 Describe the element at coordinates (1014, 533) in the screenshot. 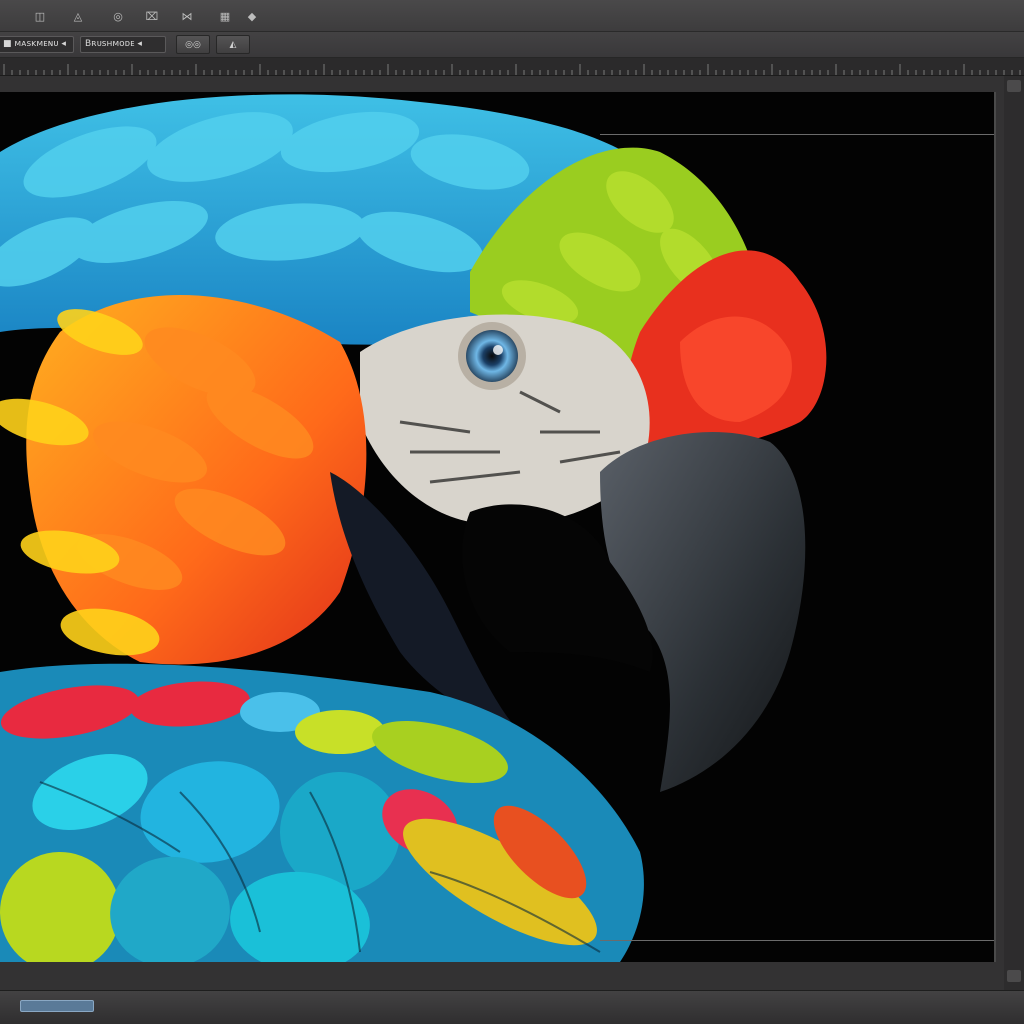

I see `vertical-scrollbar` at that location.